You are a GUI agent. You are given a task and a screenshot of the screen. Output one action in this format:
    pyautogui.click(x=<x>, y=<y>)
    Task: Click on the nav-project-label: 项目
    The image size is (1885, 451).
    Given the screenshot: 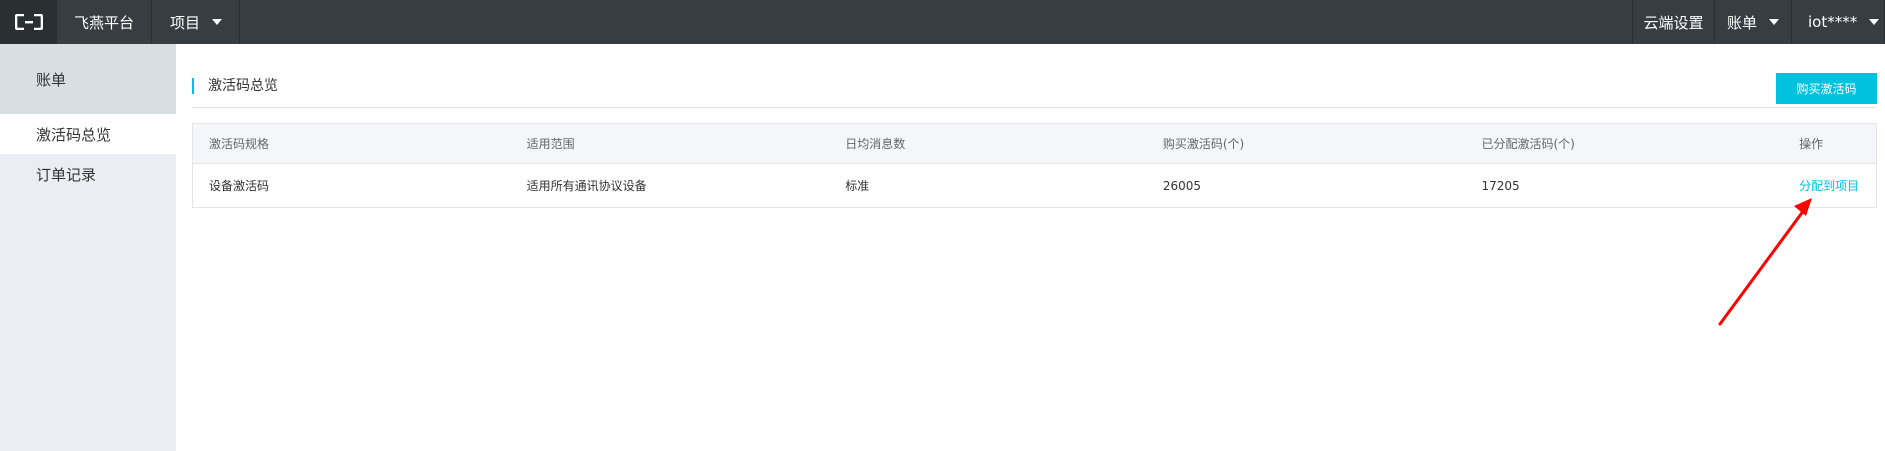 What is the action you would take?
    pyautogui.click(x=185, y=22)
    